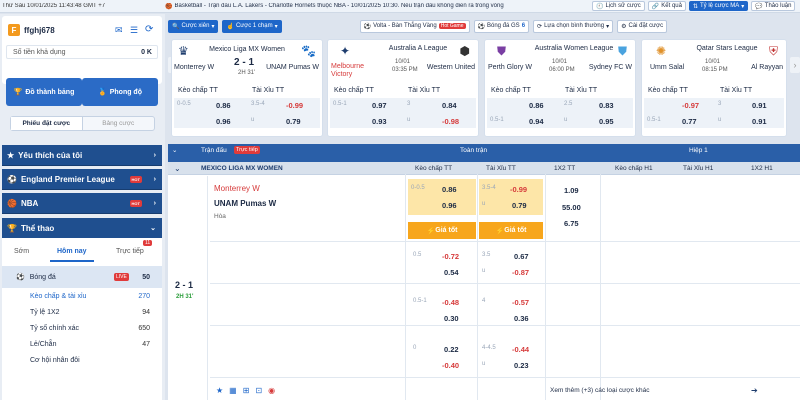 This screenshot has height=400, width=800. I want to click on category-sports: 🏆 Thể thao ⌄, so click(82, 228).